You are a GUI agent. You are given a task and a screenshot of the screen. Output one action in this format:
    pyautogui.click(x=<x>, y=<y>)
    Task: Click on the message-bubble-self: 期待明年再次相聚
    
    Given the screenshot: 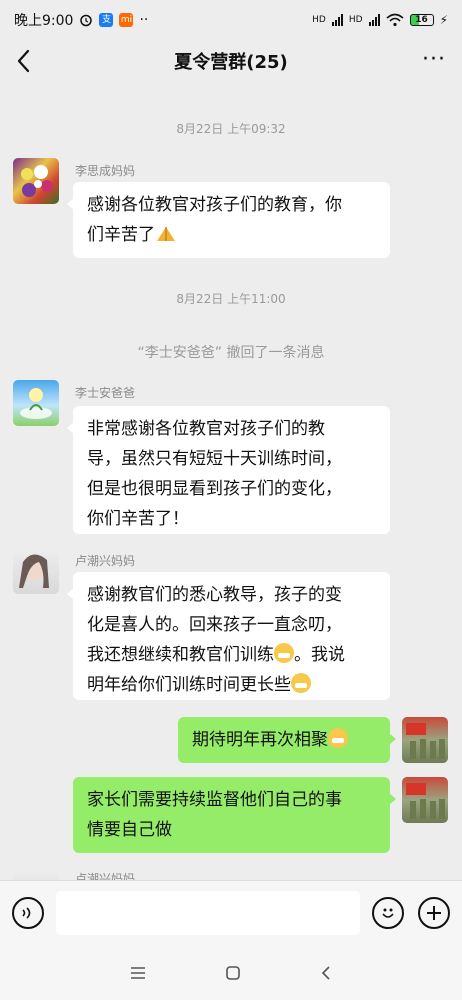 What is the action you would take?
    pyautogui.click(x=287, y=740)
    